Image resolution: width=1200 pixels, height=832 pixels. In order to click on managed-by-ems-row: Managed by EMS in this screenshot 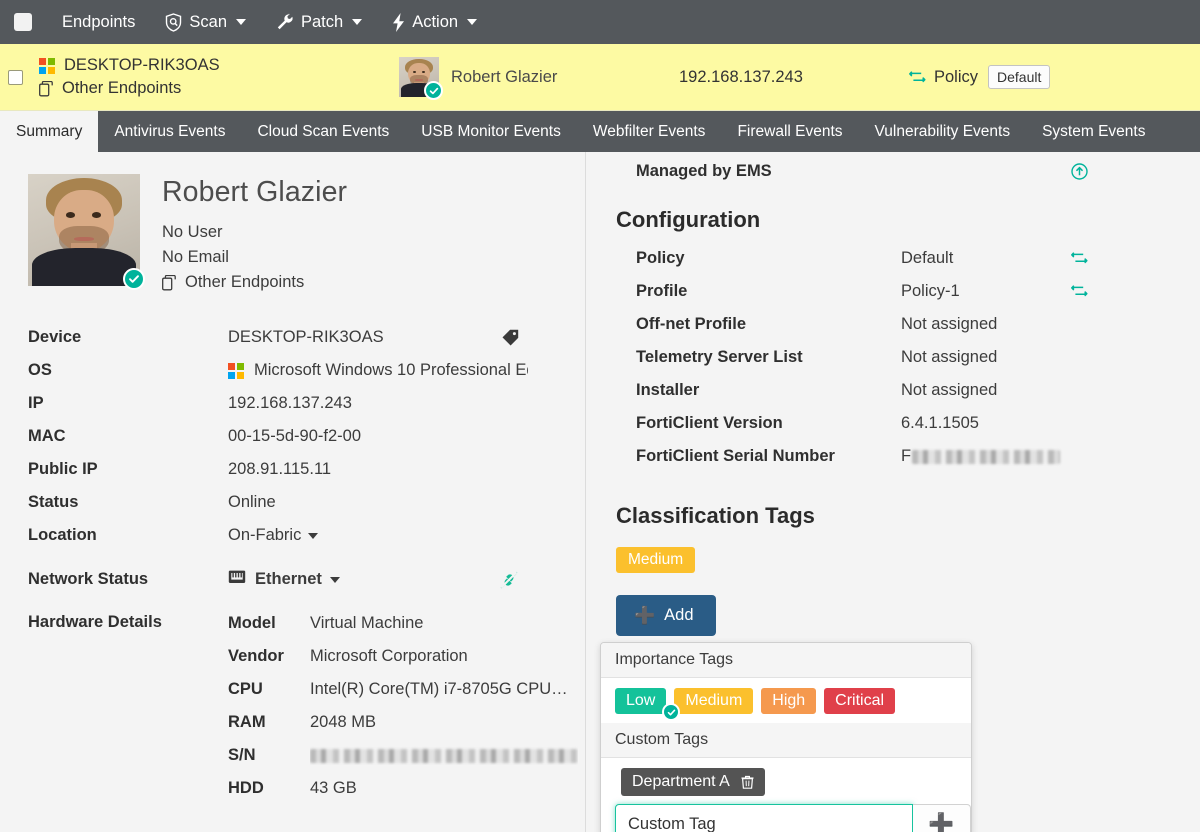, I will do `click(908, 168)`.